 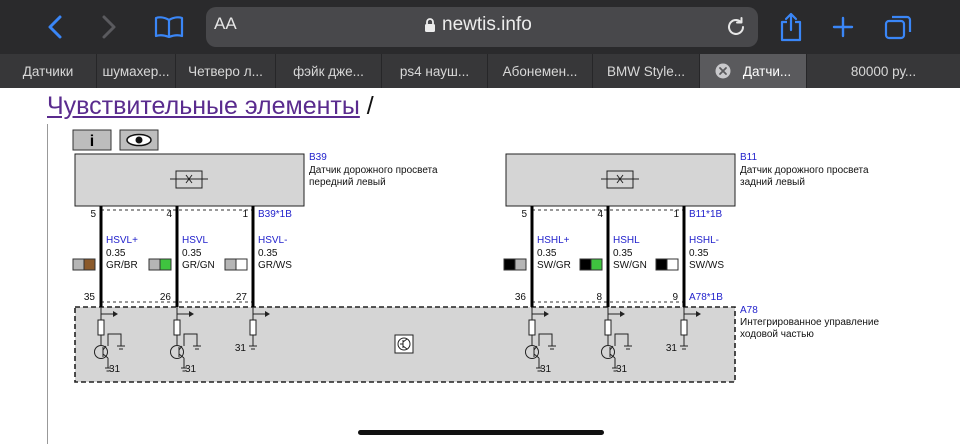 What do you see at coordinates (166, 297) in the screenshot?
I see `pin-bottom-label: 26` at bounding box center [166, 297].